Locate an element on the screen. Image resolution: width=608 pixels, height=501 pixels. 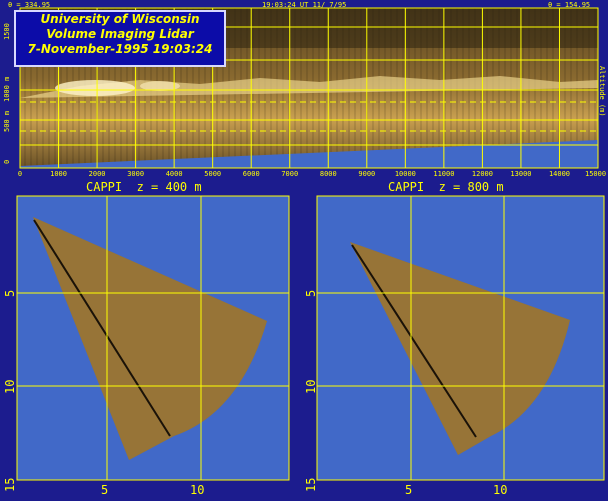
cappi-left-ytick-10: 10 is located at coordinates (10, 386).